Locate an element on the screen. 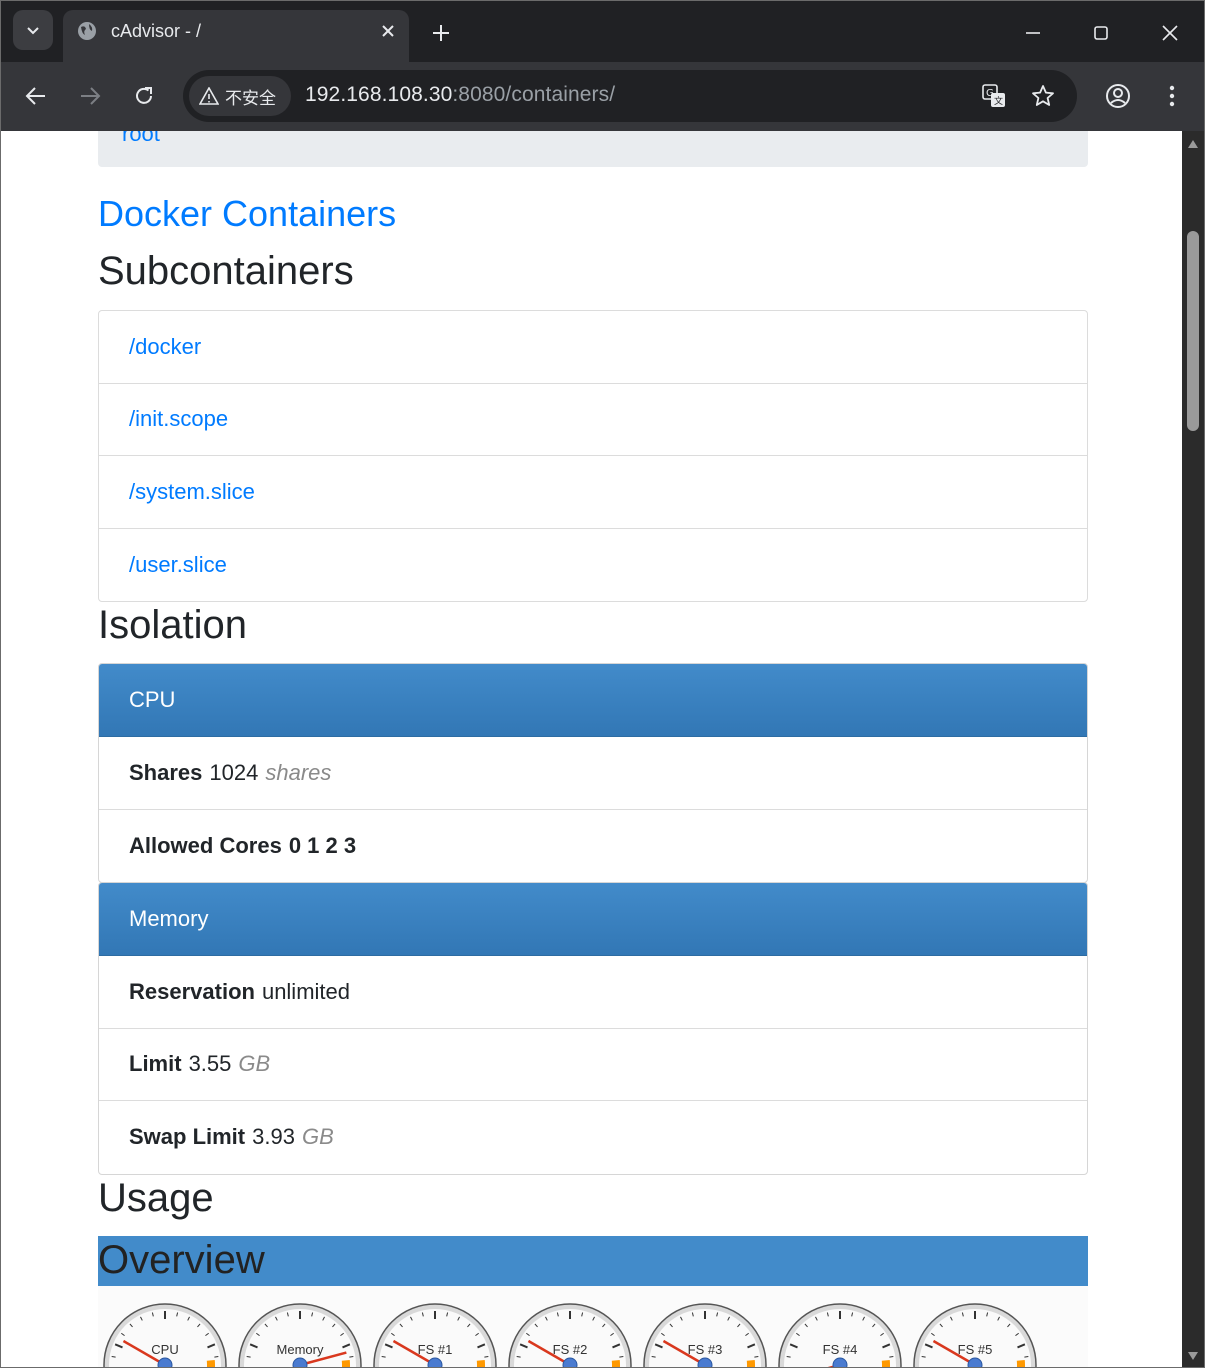  overview-bar: Overview is located at coordinates (593, 1261).